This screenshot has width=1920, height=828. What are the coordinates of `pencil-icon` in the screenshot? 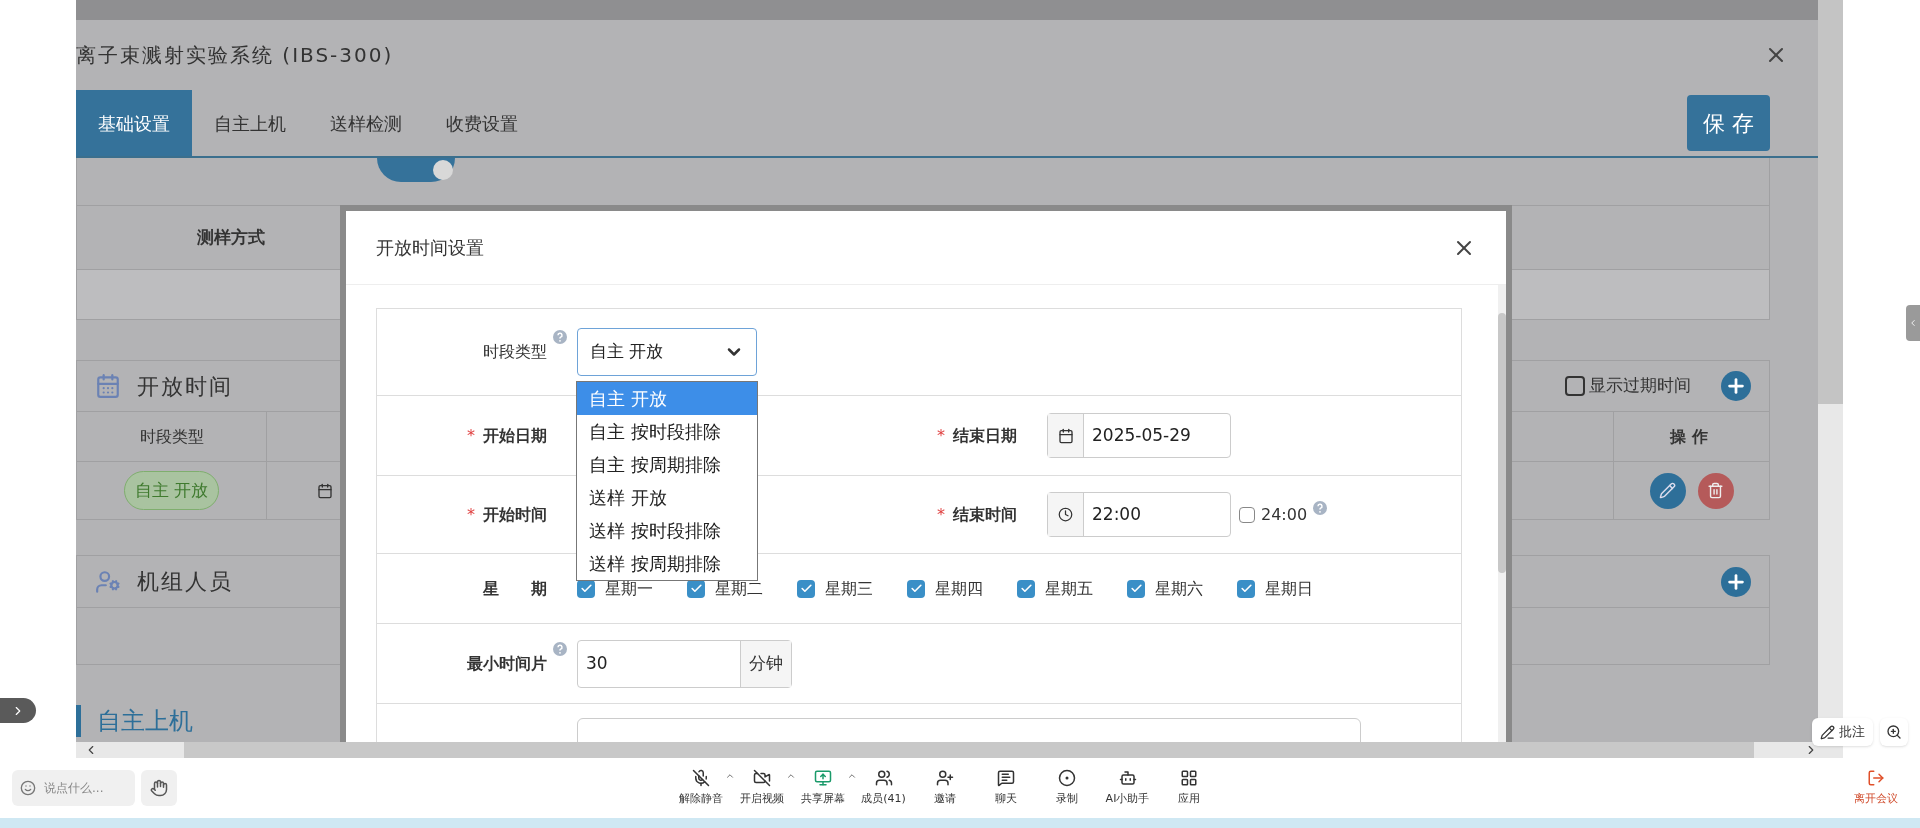 It's located at (1667, 490).